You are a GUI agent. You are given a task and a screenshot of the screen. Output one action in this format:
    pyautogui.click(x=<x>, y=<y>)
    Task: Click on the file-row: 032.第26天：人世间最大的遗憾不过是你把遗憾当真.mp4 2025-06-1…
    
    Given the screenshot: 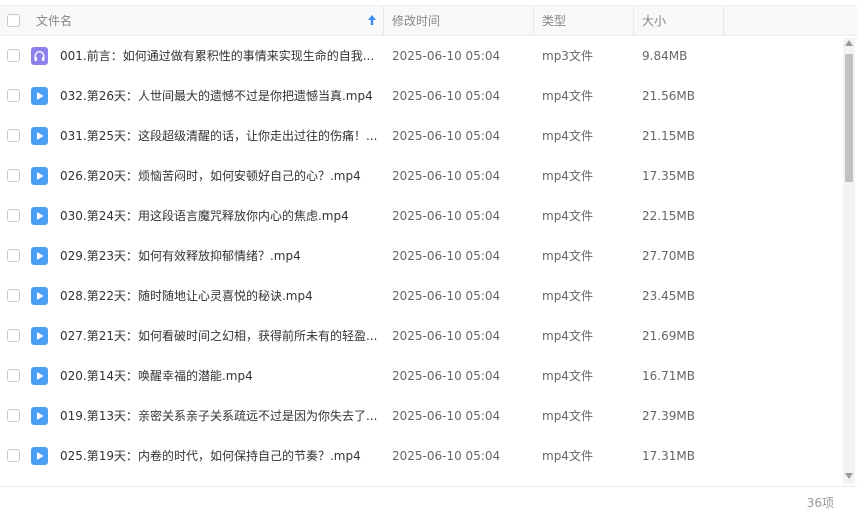 What is the action you would take?
    pyautogui.click(x=420, y=96)
    